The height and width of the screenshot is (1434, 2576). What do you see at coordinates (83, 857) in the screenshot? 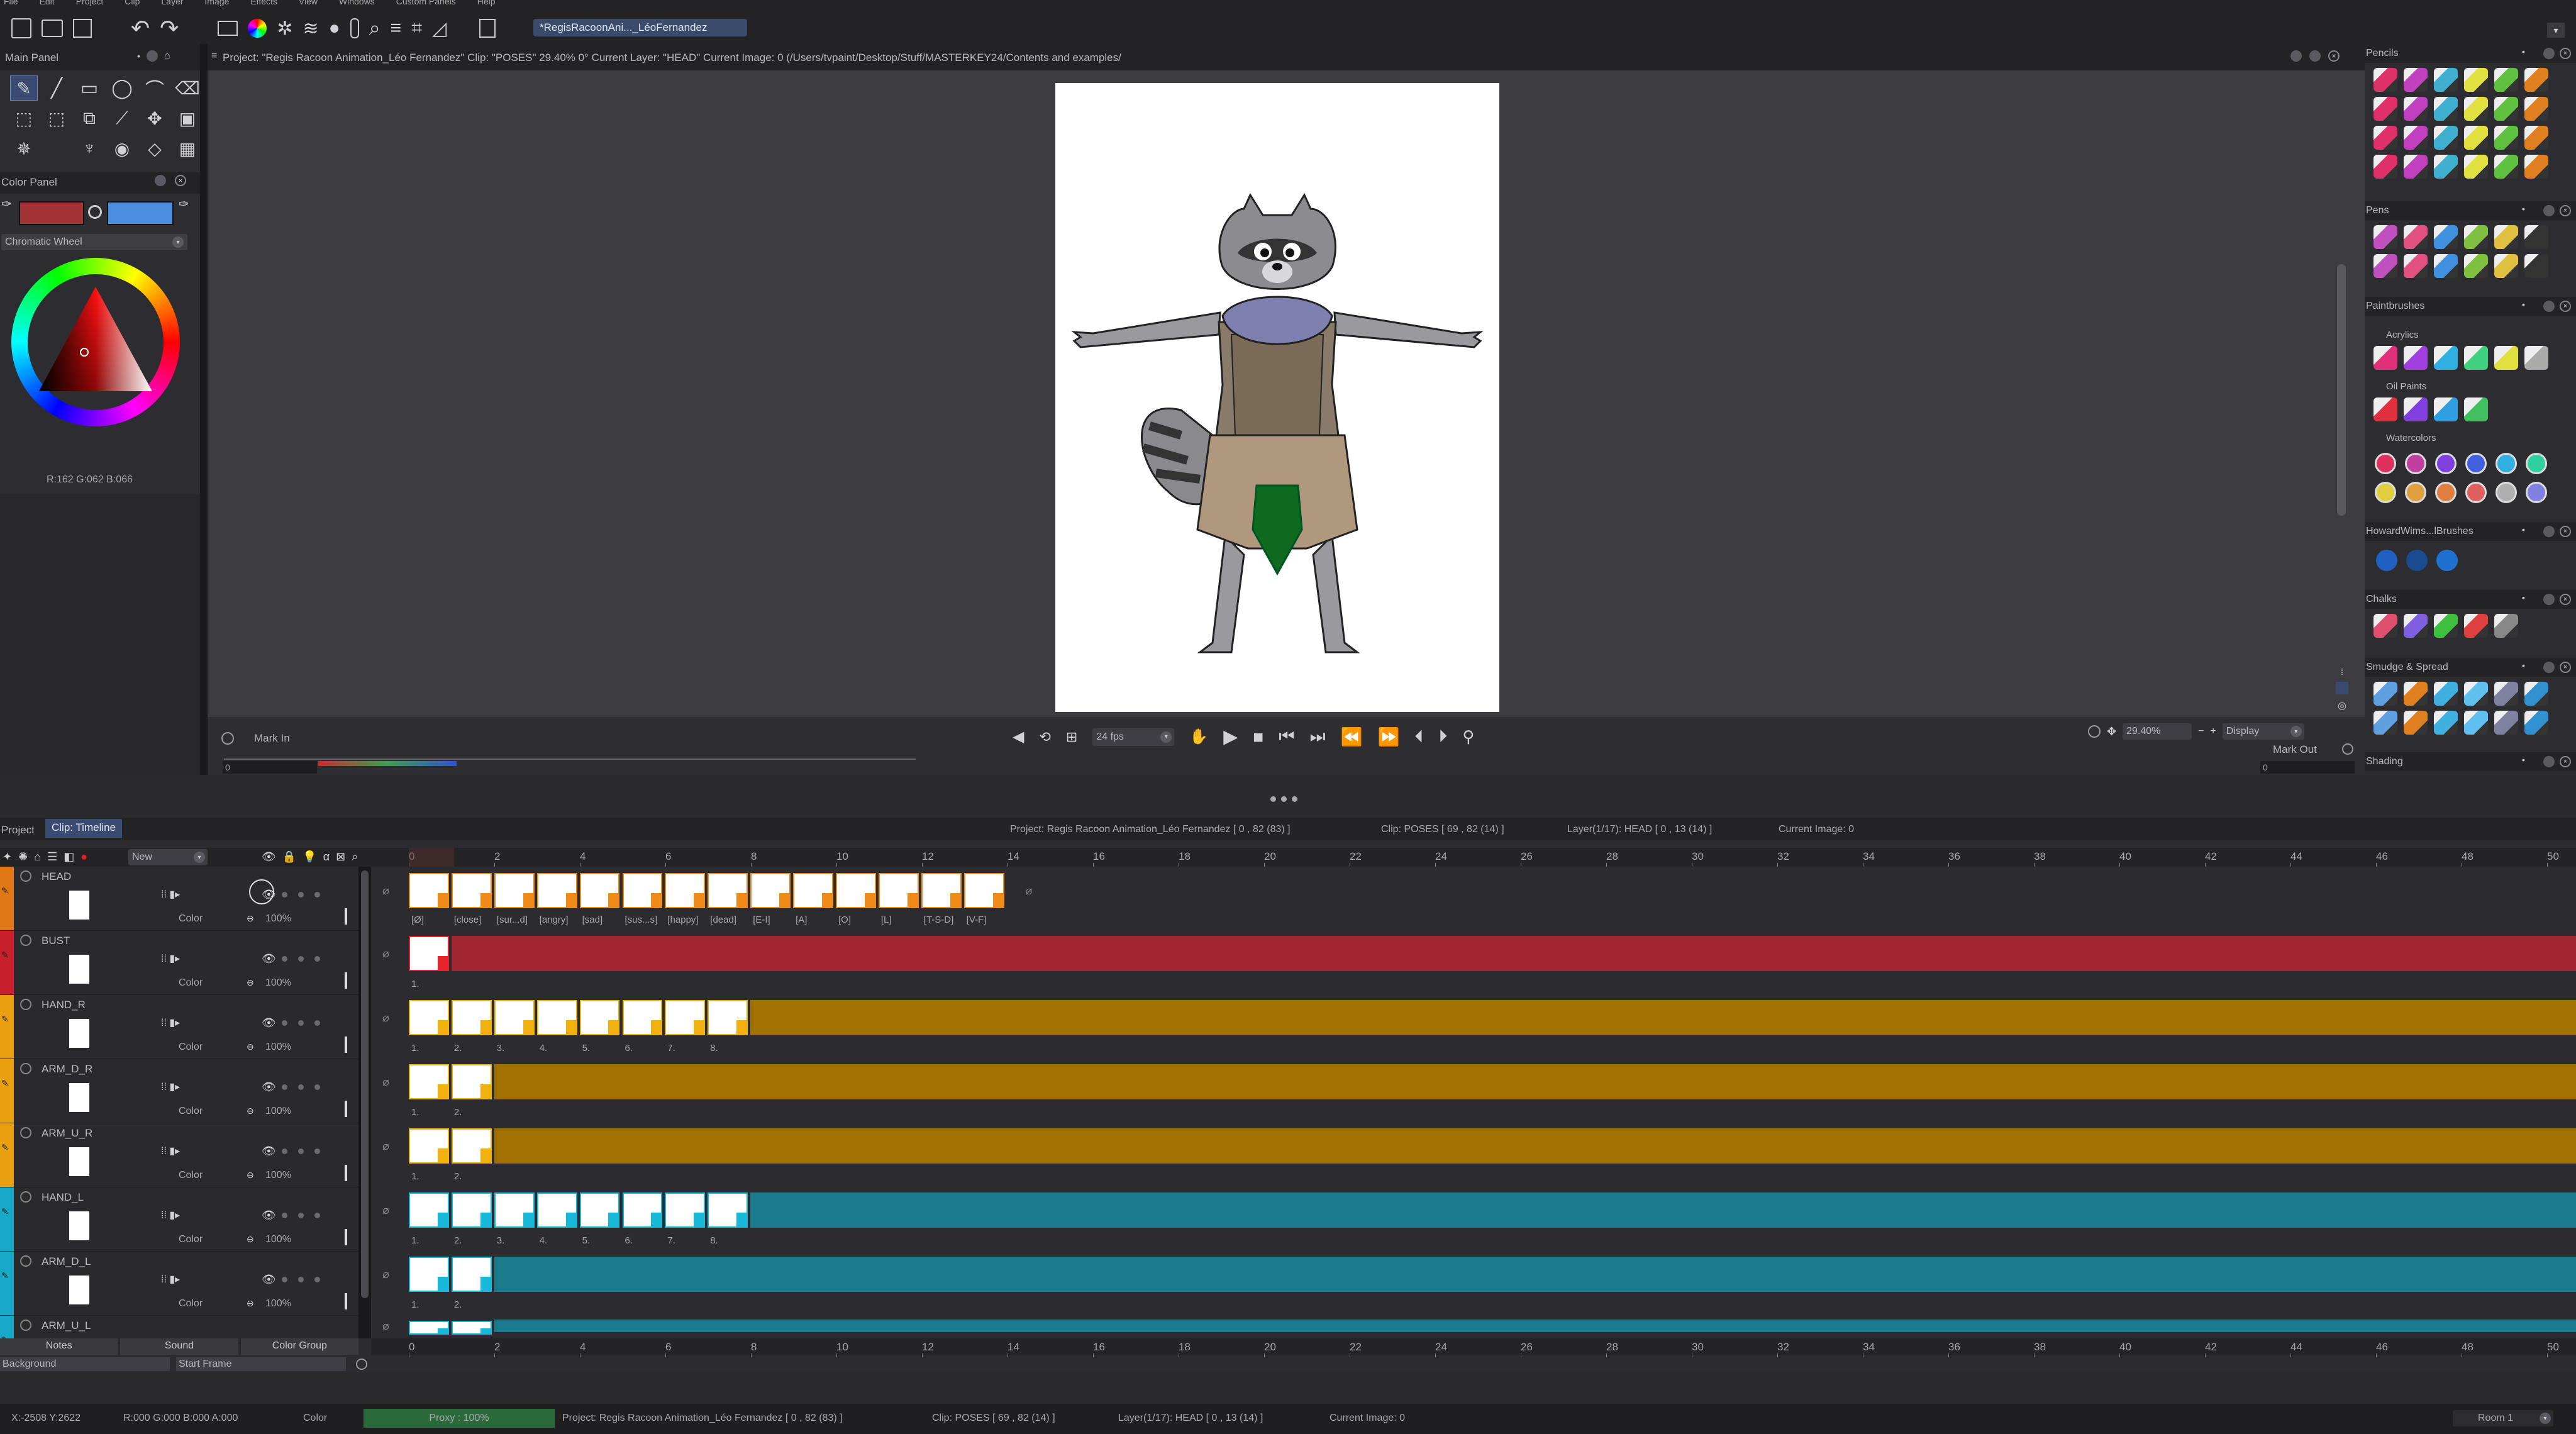
I see `tl-record-icon: ●` at bounding box center [83, 857].